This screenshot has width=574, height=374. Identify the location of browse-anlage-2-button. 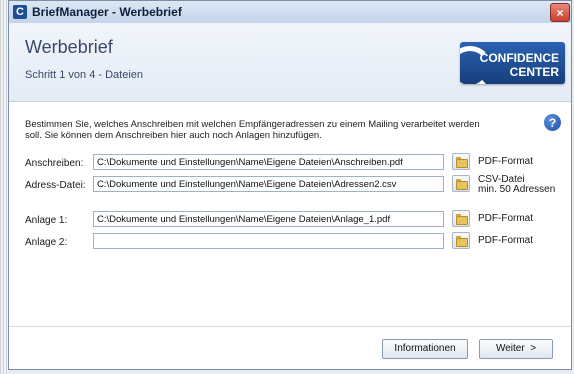
(461, 240).